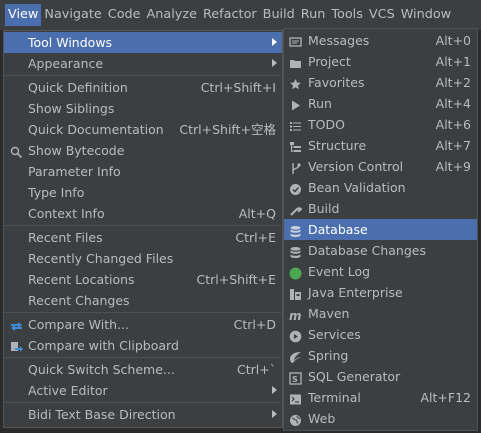  What do you see at coordinates (380, 61) in the screenshot?
I see `menu-item-project: Project Alt+1` at bounding box center [380, 61].